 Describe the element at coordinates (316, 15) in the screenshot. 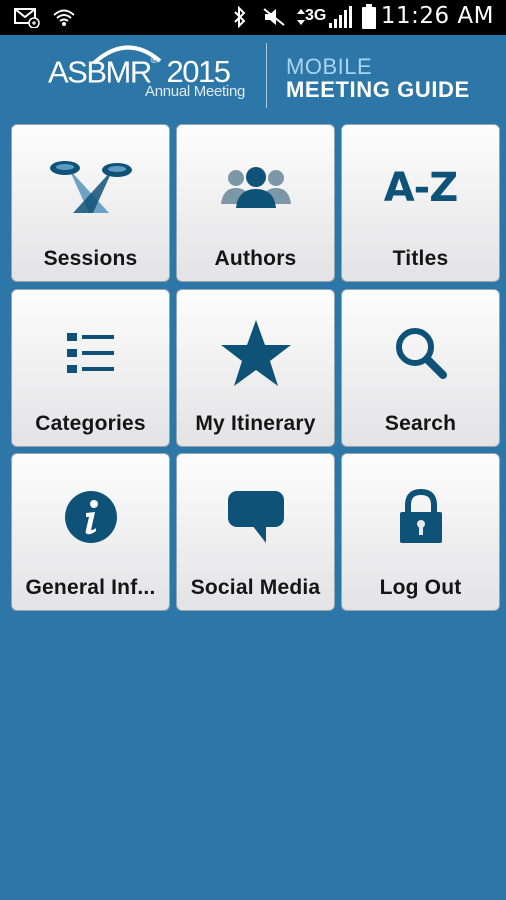

I see `network-type-label: 3G` at that location.